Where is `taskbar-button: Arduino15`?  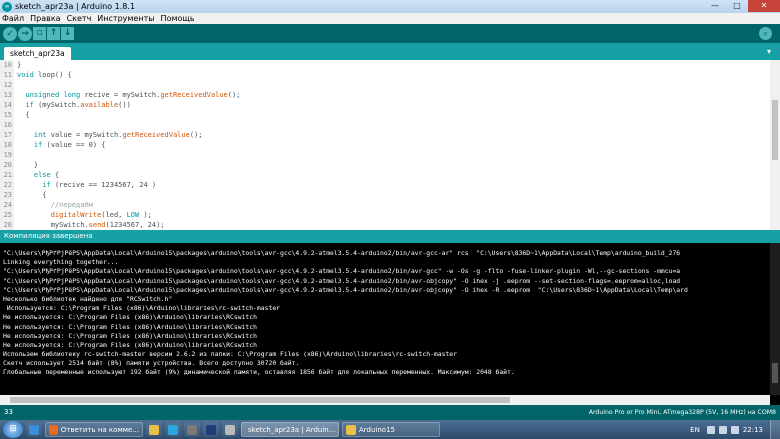
taskbar-button: Arduino15 is located at coordinates (391, 429).